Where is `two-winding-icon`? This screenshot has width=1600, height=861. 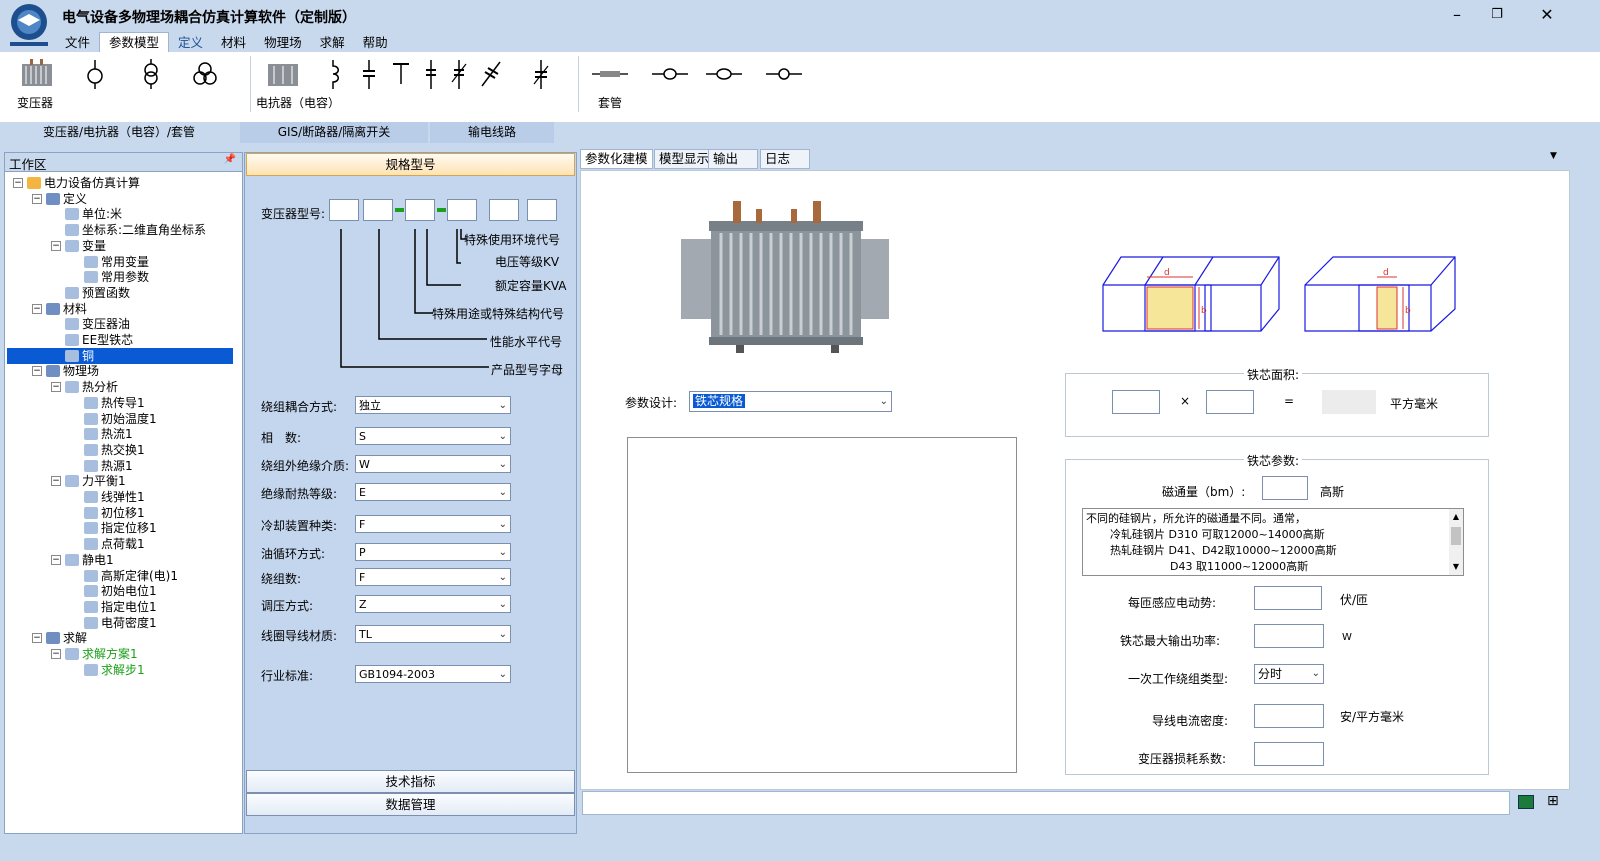 two-winding-icon is located at coordinates (151, 74).